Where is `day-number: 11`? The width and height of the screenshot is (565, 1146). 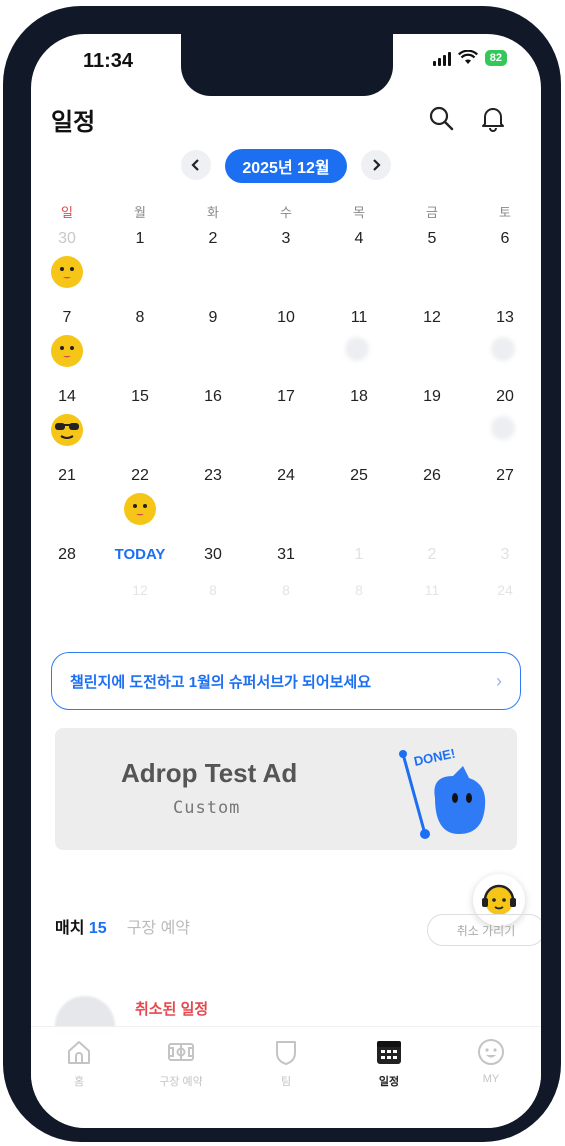 day-number: 11 is located at coordinates (359, 317).